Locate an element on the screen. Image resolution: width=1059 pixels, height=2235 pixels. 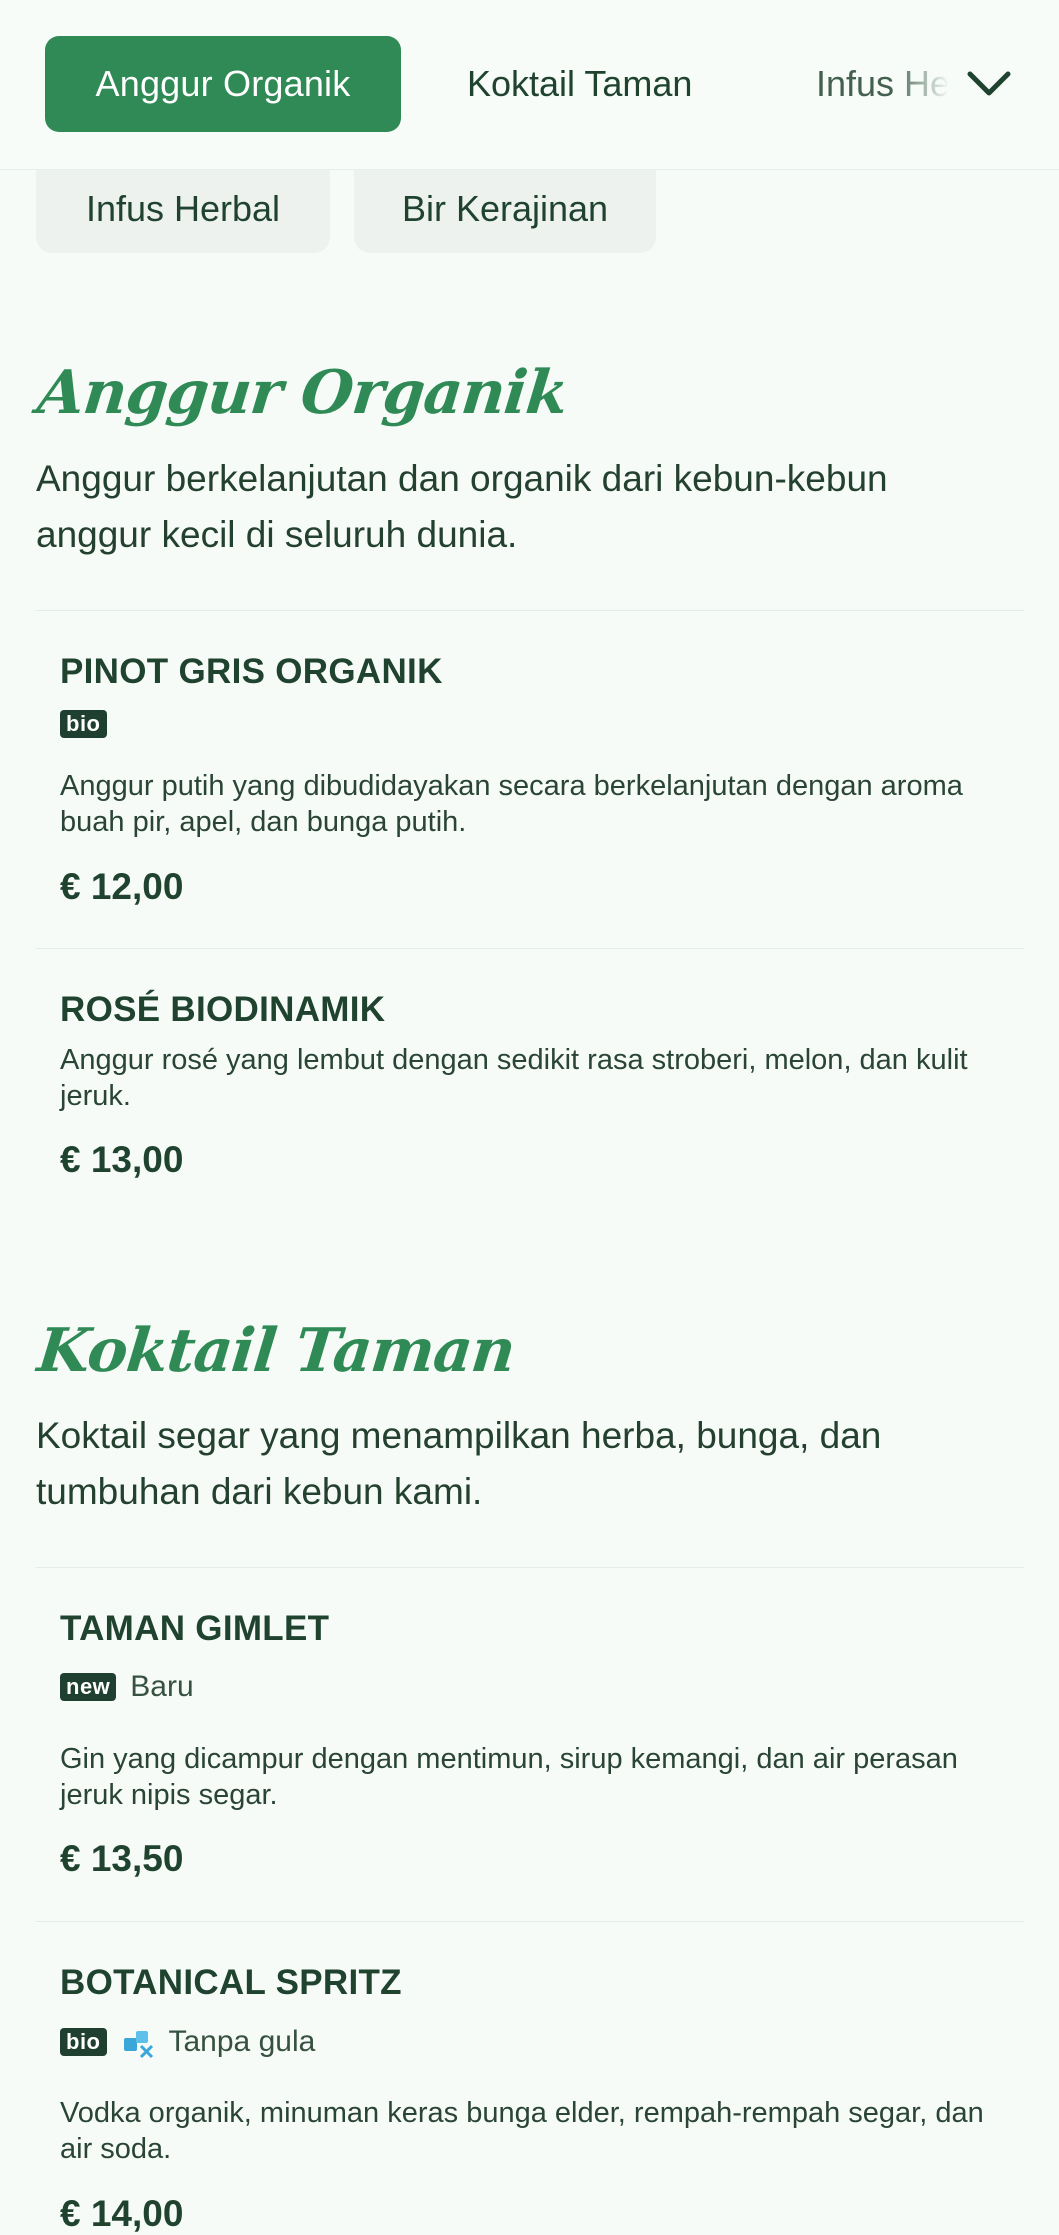
section-title: Anggur Organik is located at coordinates (302, 393).